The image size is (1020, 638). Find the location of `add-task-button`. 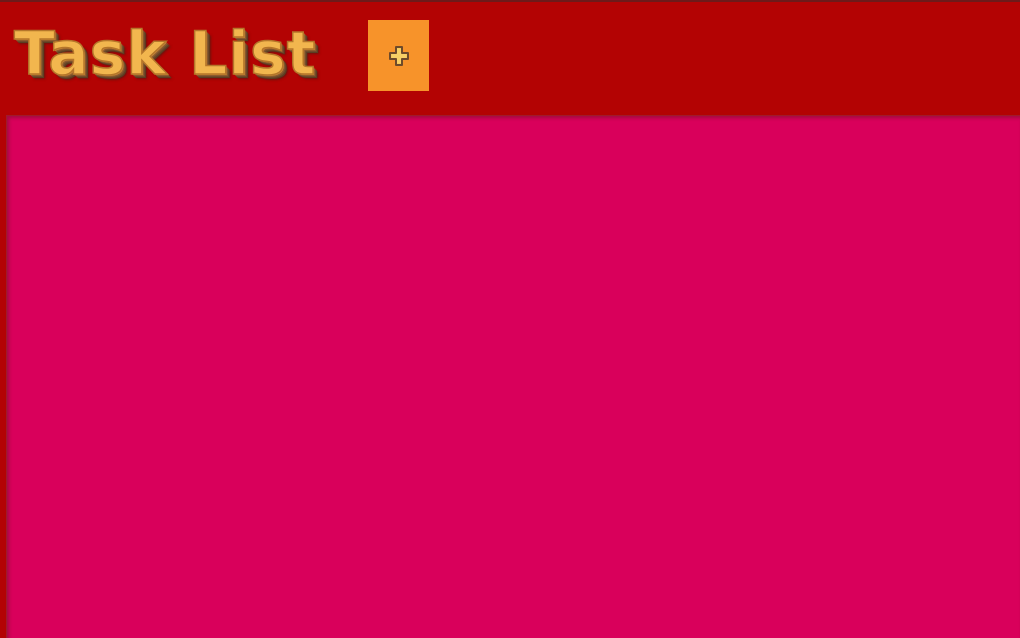

add-task-button is located at coordinates (398, 55).